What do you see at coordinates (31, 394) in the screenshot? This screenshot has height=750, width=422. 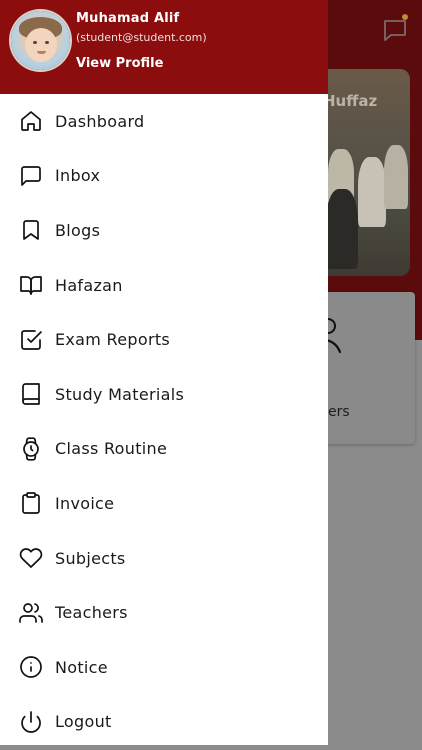 I see `book-icon` at bounding box center [31, 394].